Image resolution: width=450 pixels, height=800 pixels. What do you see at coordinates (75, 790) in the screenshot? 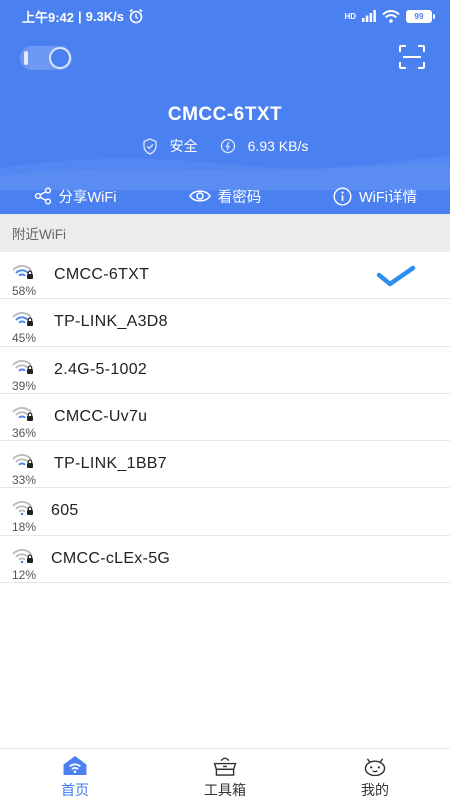
I see `nav-home-label: 首页` at bounding box center [75, 790].